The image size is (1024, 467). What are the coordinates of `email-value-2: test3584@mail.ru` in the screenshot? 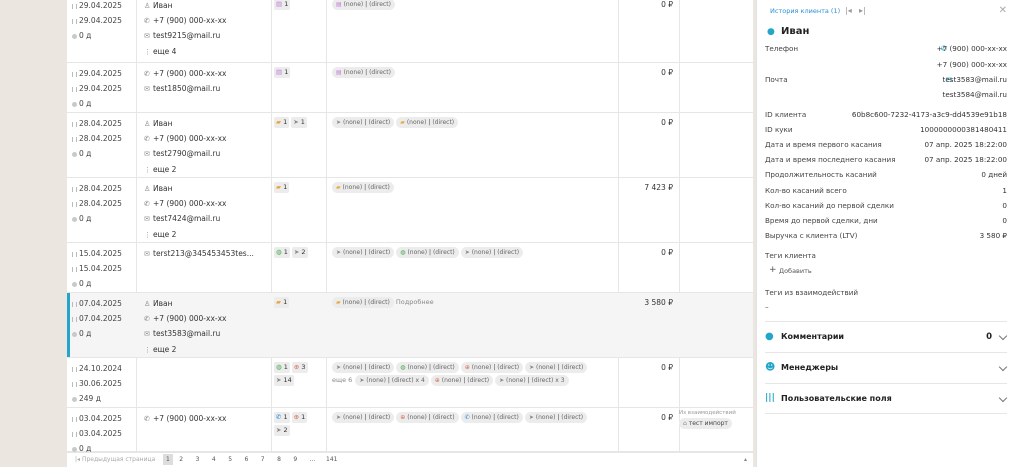 It's located at (975, 94).